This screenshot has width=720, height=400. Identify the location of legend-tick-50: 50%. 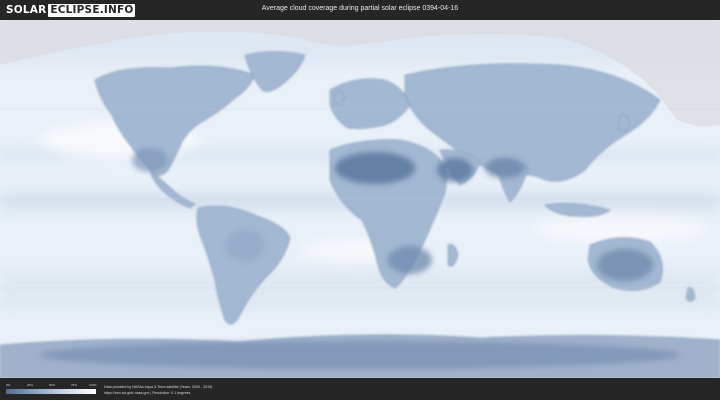
(52, 385).